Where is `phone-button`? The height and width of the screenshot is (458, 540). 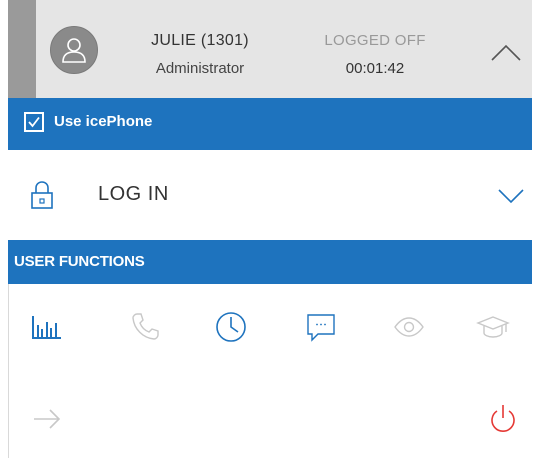
phone-button is located at coordinates (145, 327).